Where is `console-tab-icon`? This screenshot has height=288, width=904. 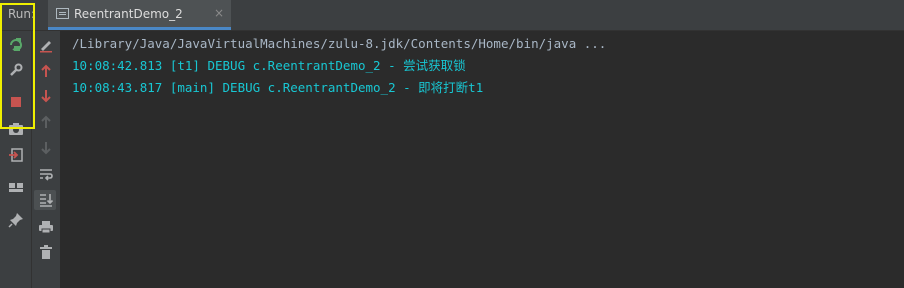
console-tab-icon is located at coordinates (62, 13).